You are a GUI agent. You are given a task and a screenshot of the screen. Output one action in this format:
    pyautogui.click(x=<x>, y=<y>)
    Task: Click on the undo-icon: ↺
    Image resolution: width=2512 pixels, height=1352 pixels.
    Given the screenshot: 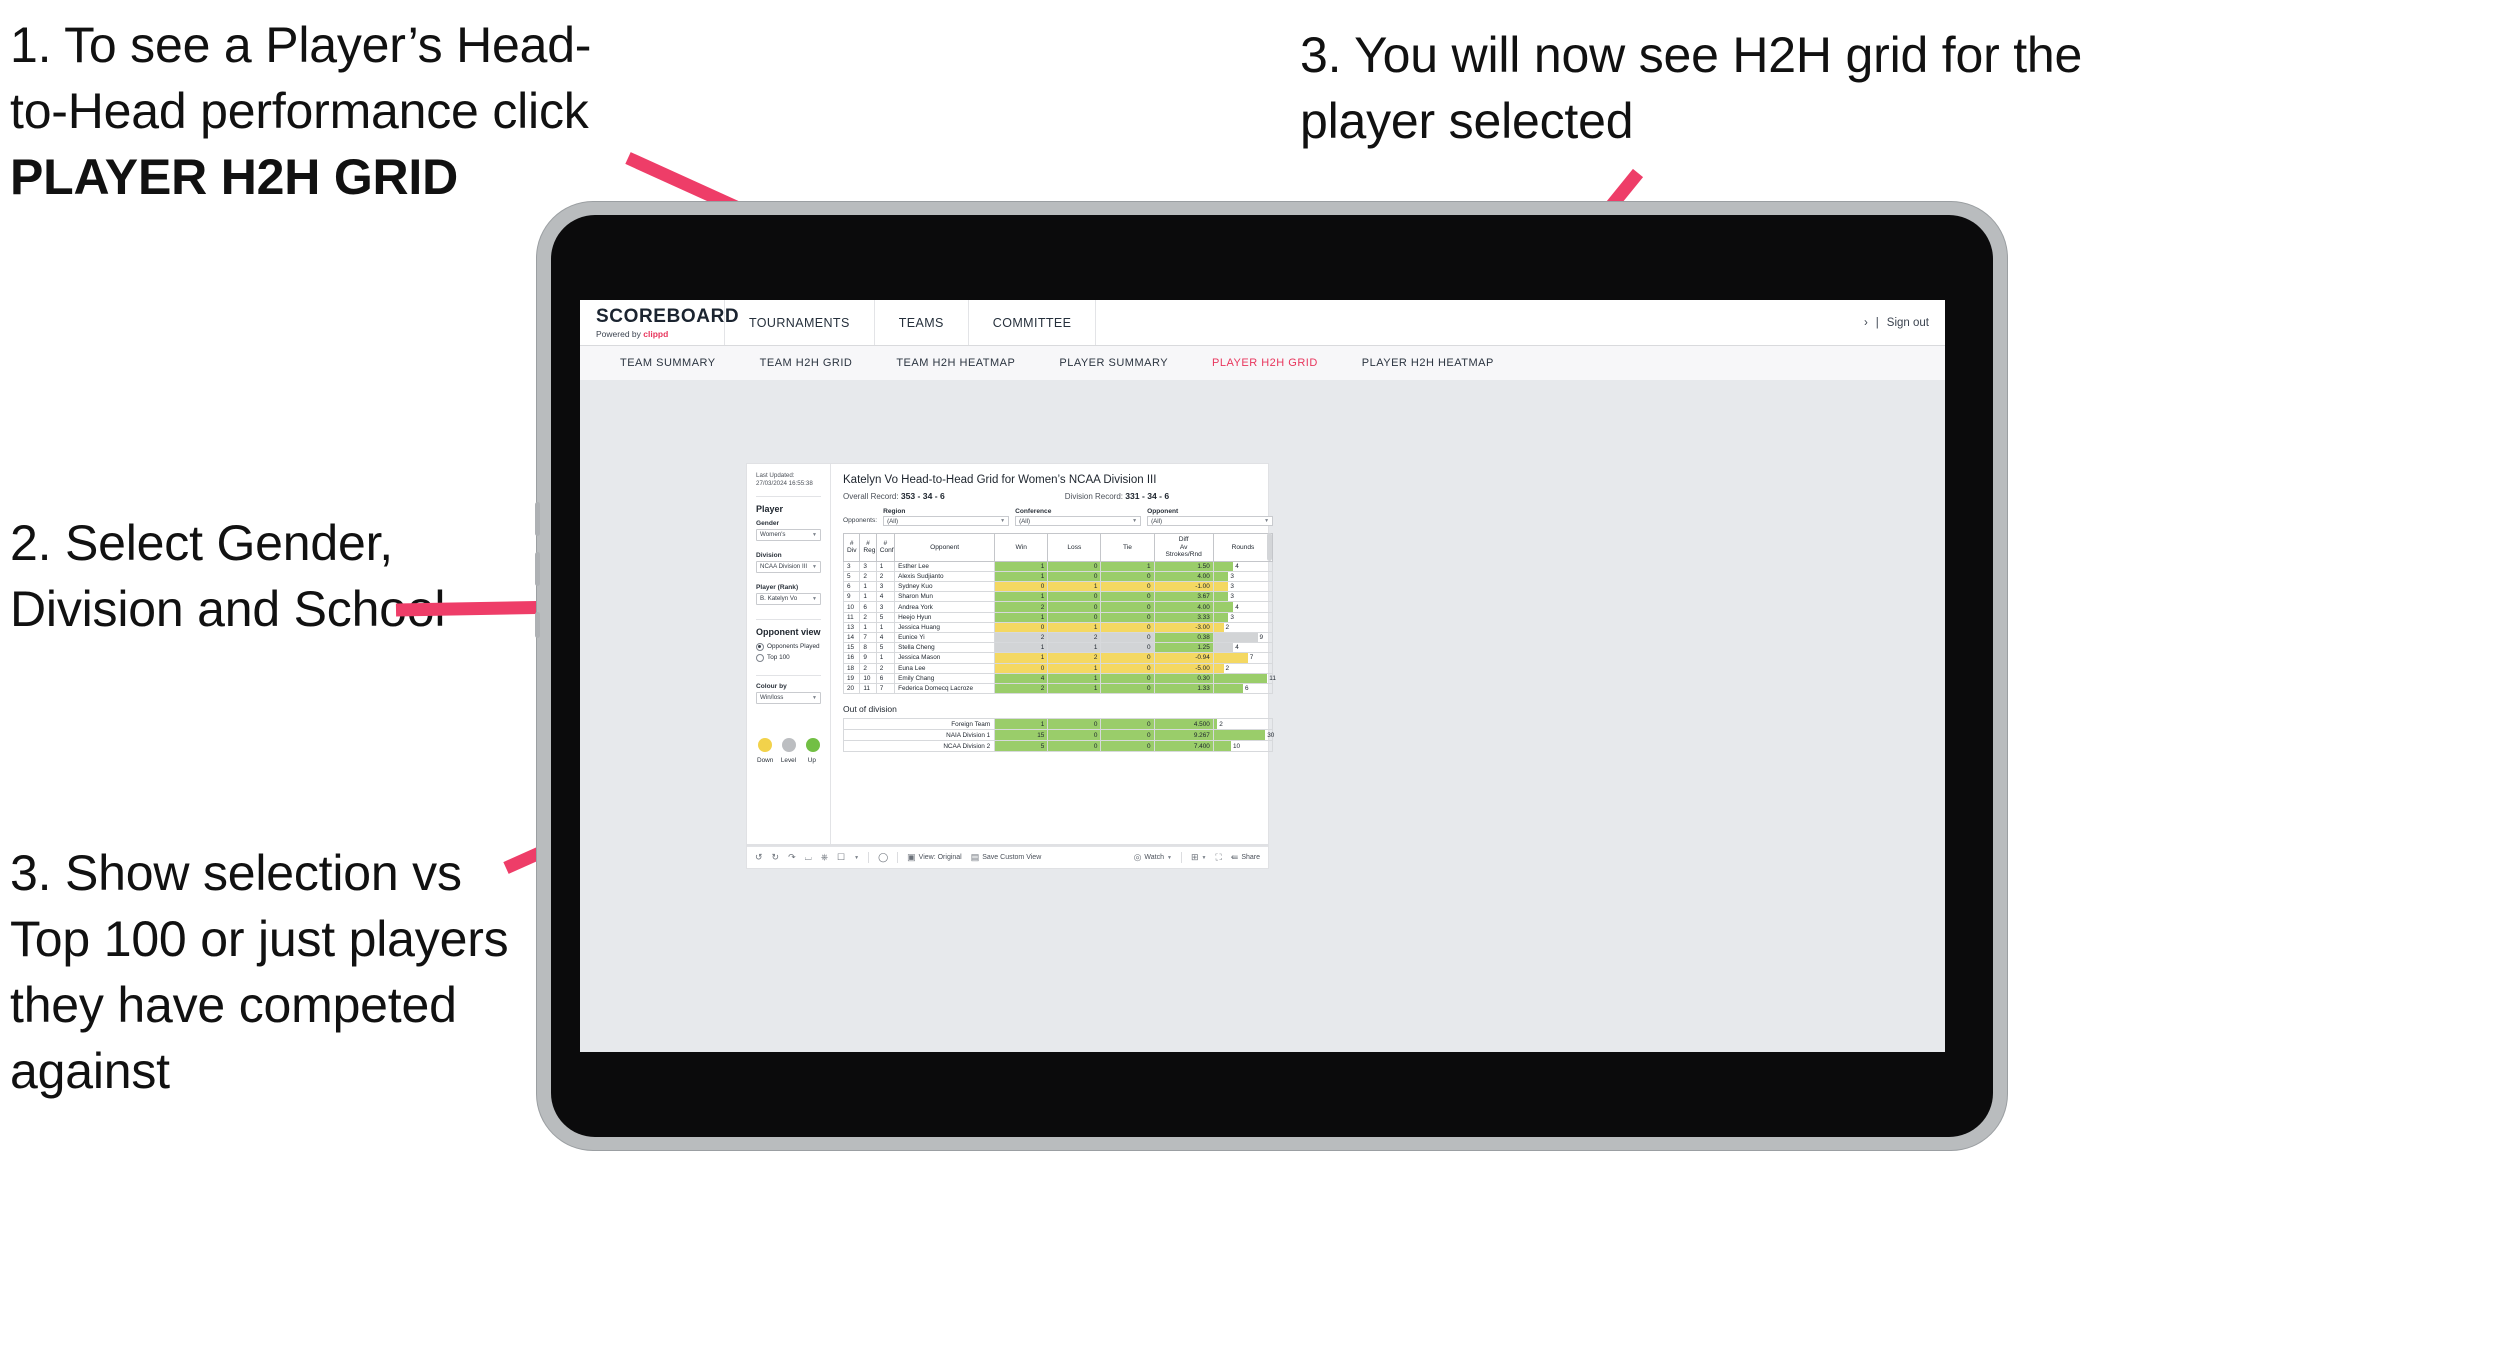 What is the action you would take?
    pyautogui.click(x=759, y=857)
    